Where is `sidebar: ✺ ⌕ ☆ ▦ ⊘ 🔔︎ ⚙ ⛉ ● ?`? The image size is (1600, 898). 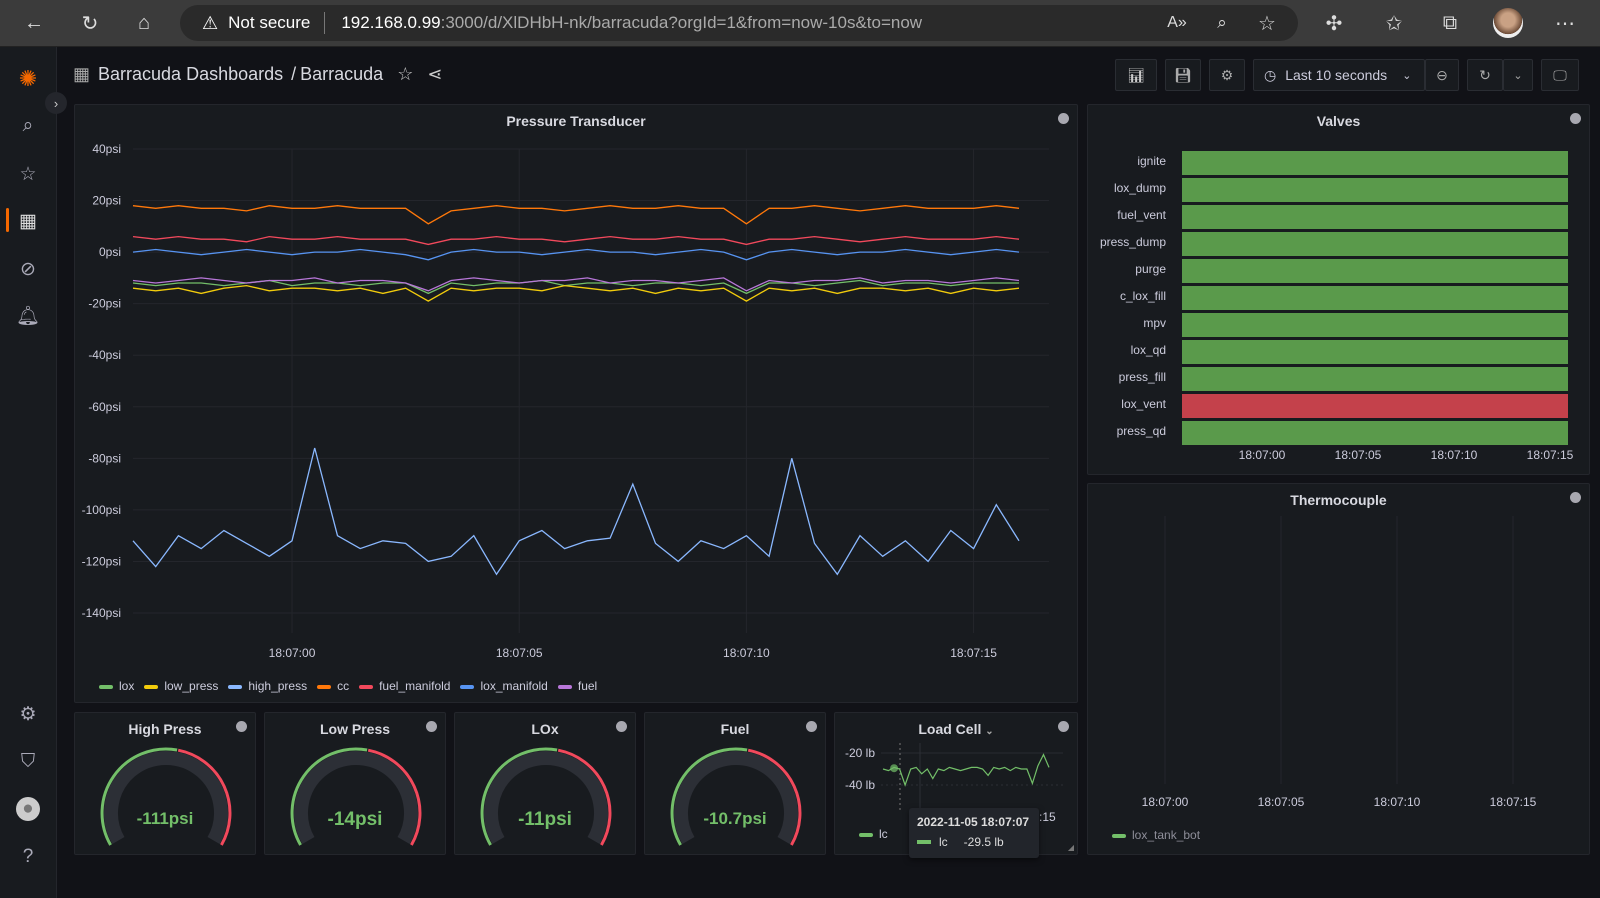
sidebar: ✺ ⌕ ☆ ▦ ⊘ 🔔︎ ⚙ ⛉ ● ? is located at coordinates (28, 472).